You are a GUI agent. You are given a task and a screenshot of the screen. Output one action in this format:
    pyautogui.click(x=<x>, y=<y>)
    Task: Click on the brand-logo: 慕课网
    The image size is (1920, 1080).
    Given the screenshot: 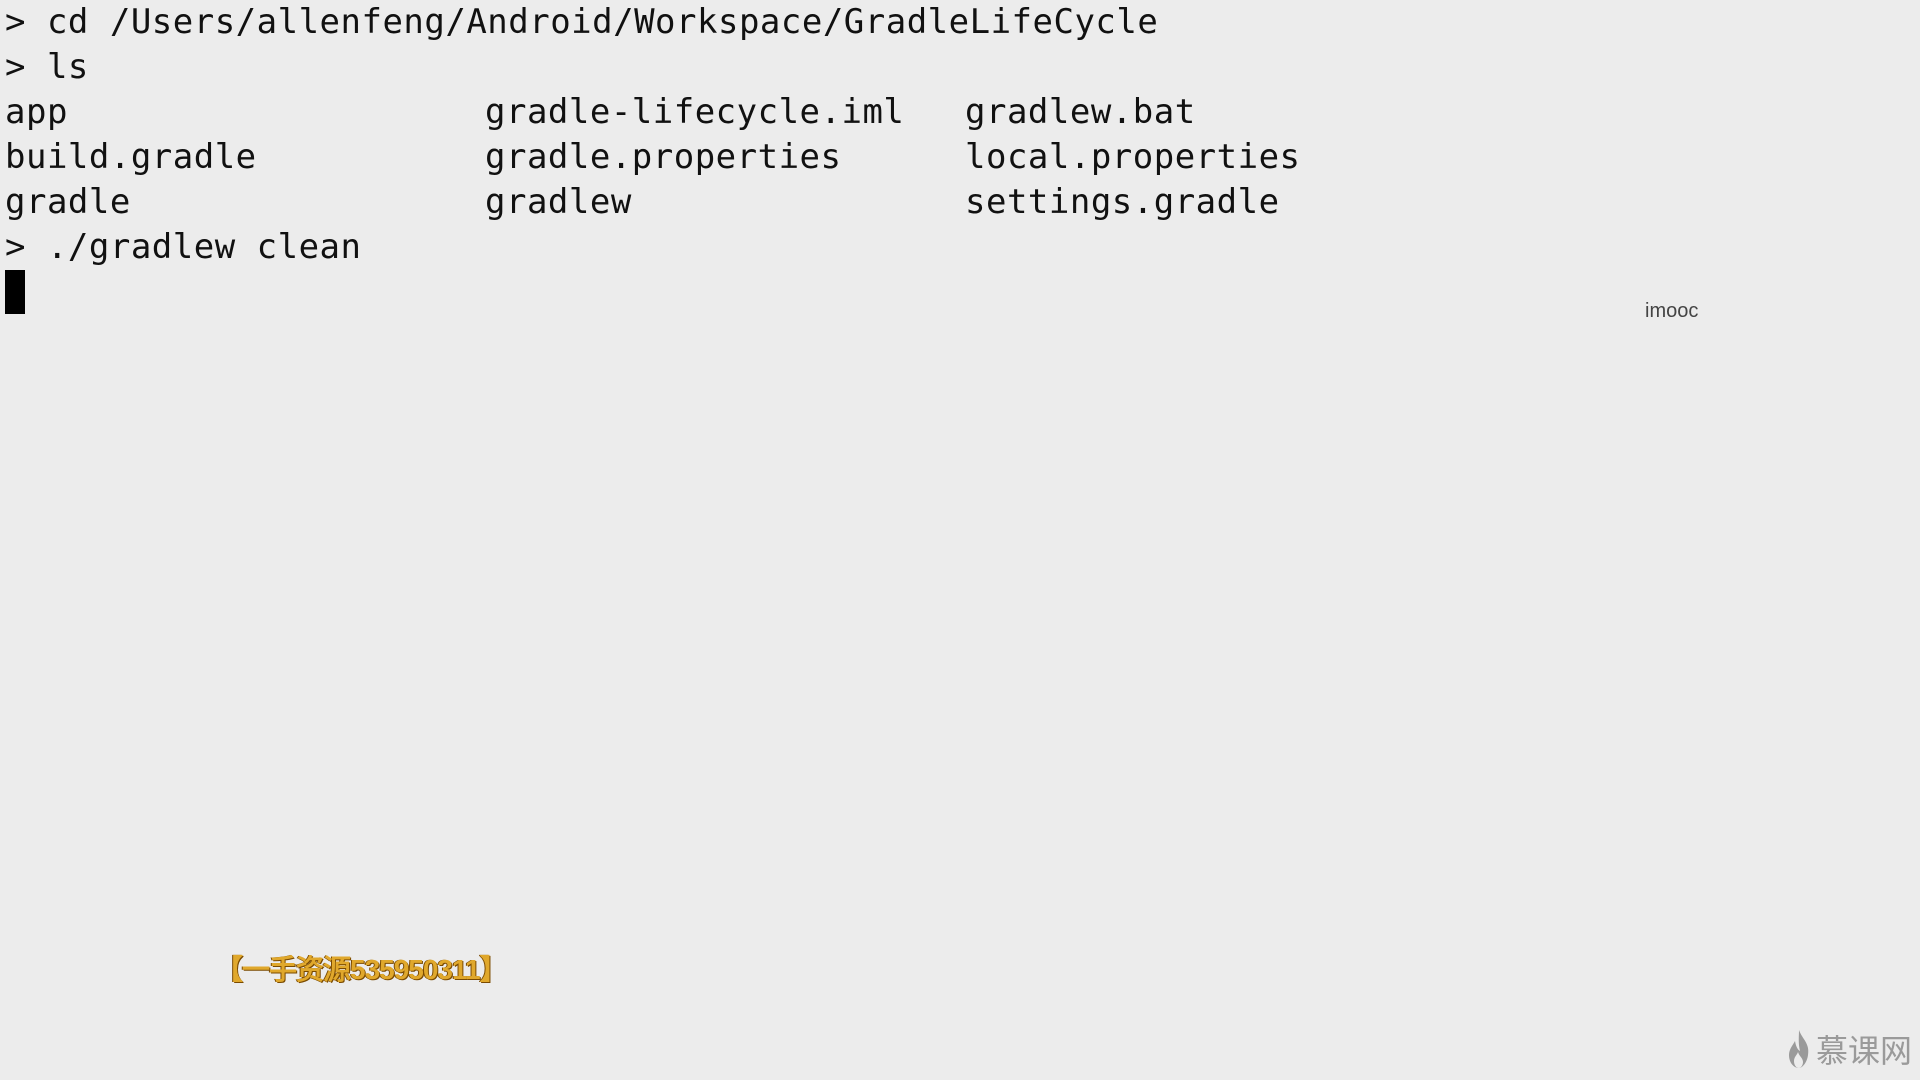 What is the action you would take?
    pyautogui.click(x=1849, y=1049)
    